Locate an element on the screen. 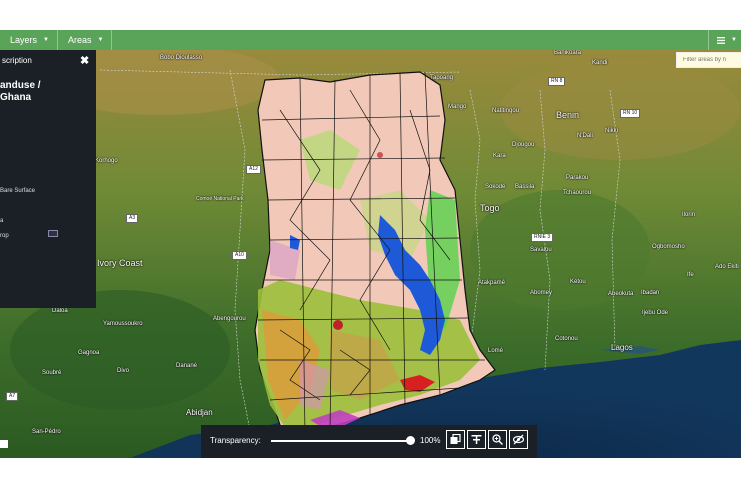 The image size is (741, 486). place-label: Yamoussoukro is located at coordinates (123, 324).